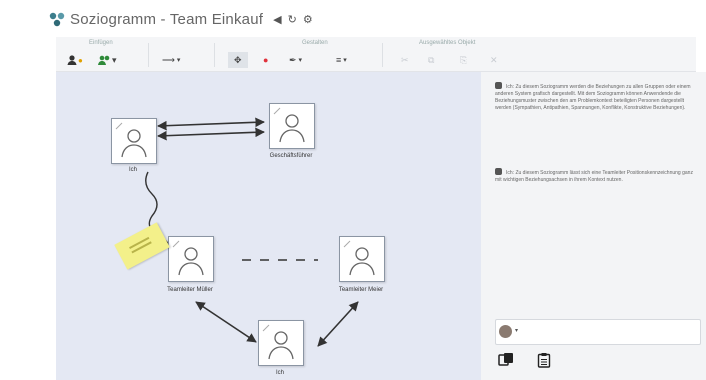 The height and width of the screenshot is (380, 706). I want to click on person-add-icon, so click(72, 60).